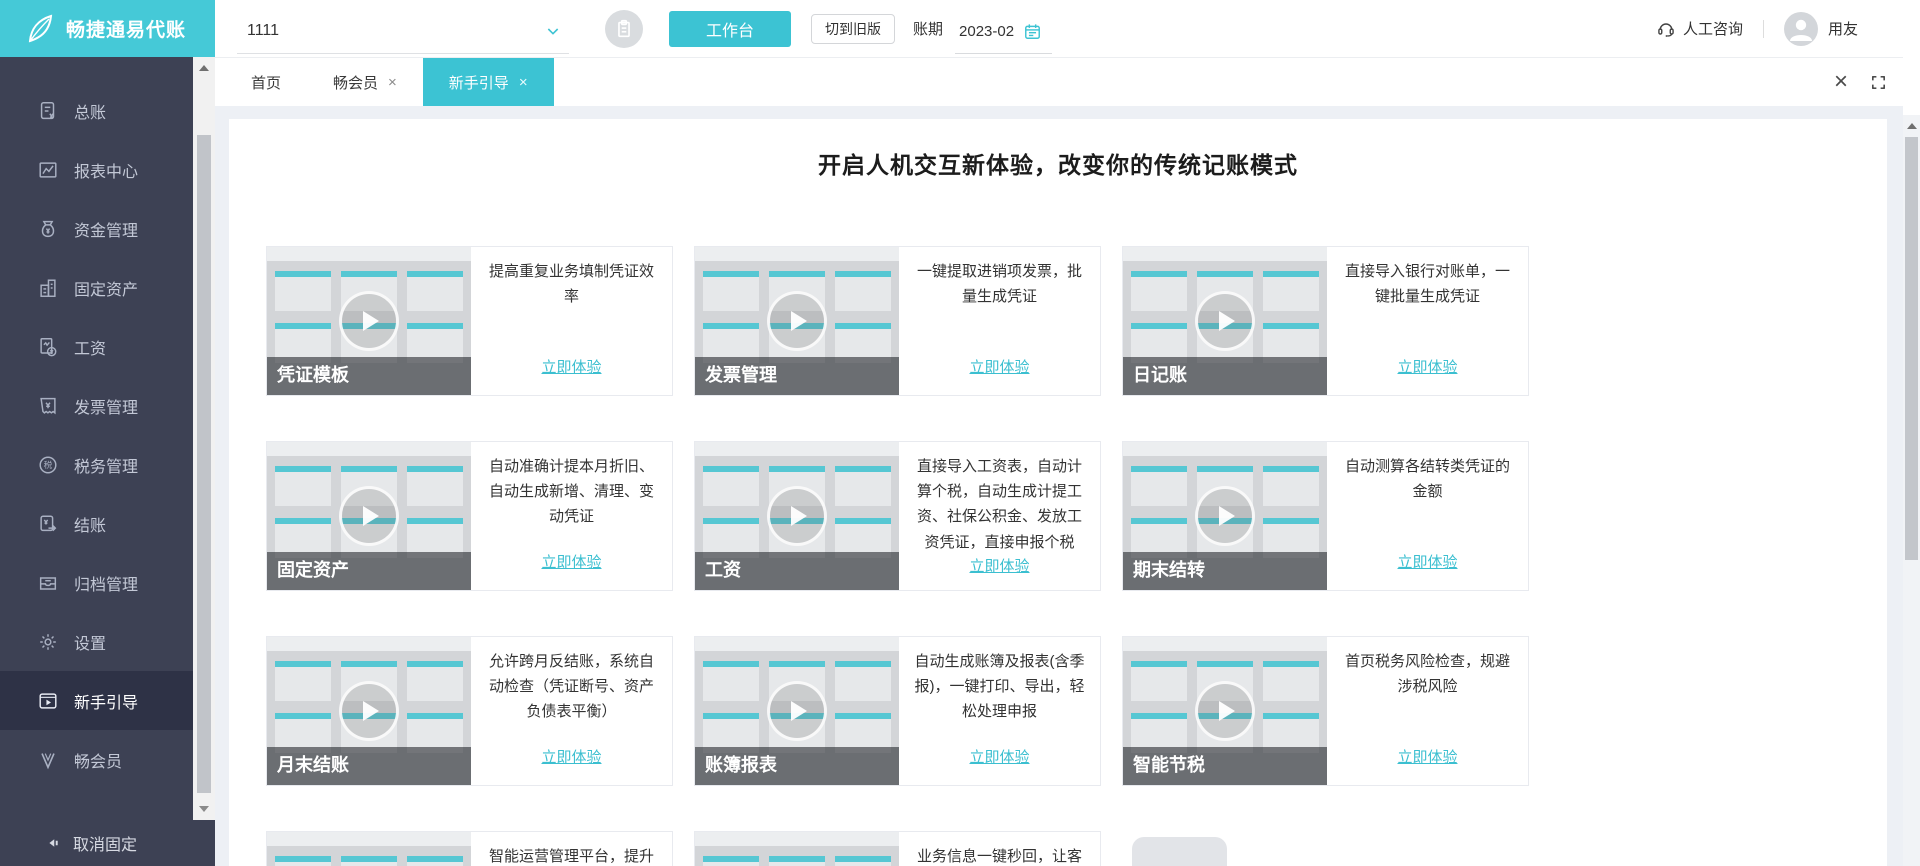 This screenshot has height=866, width=1920. Describe the element at coordinates (403, 32) in the screenshot. I see `account-selector: 1111` at that location.